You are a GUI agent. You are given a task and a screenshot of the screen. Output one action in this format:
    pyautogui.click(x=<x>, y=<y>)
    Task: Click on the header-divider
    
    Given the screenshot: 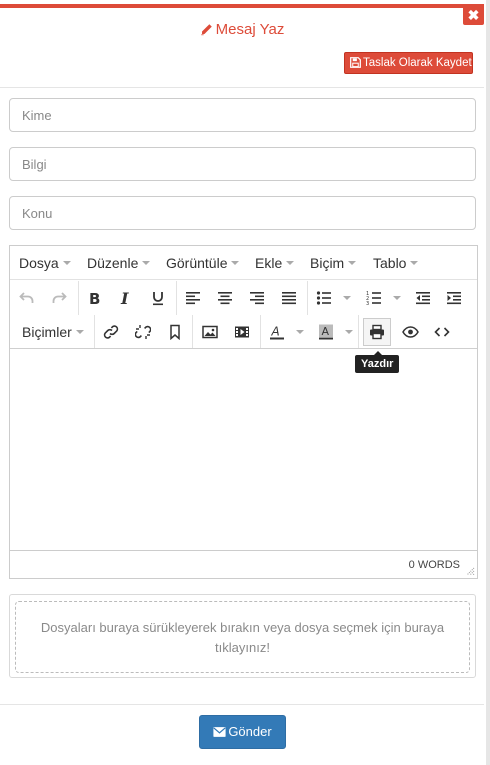 What is the action you would take?
    pyautogui.click(x=242, y=87)
    